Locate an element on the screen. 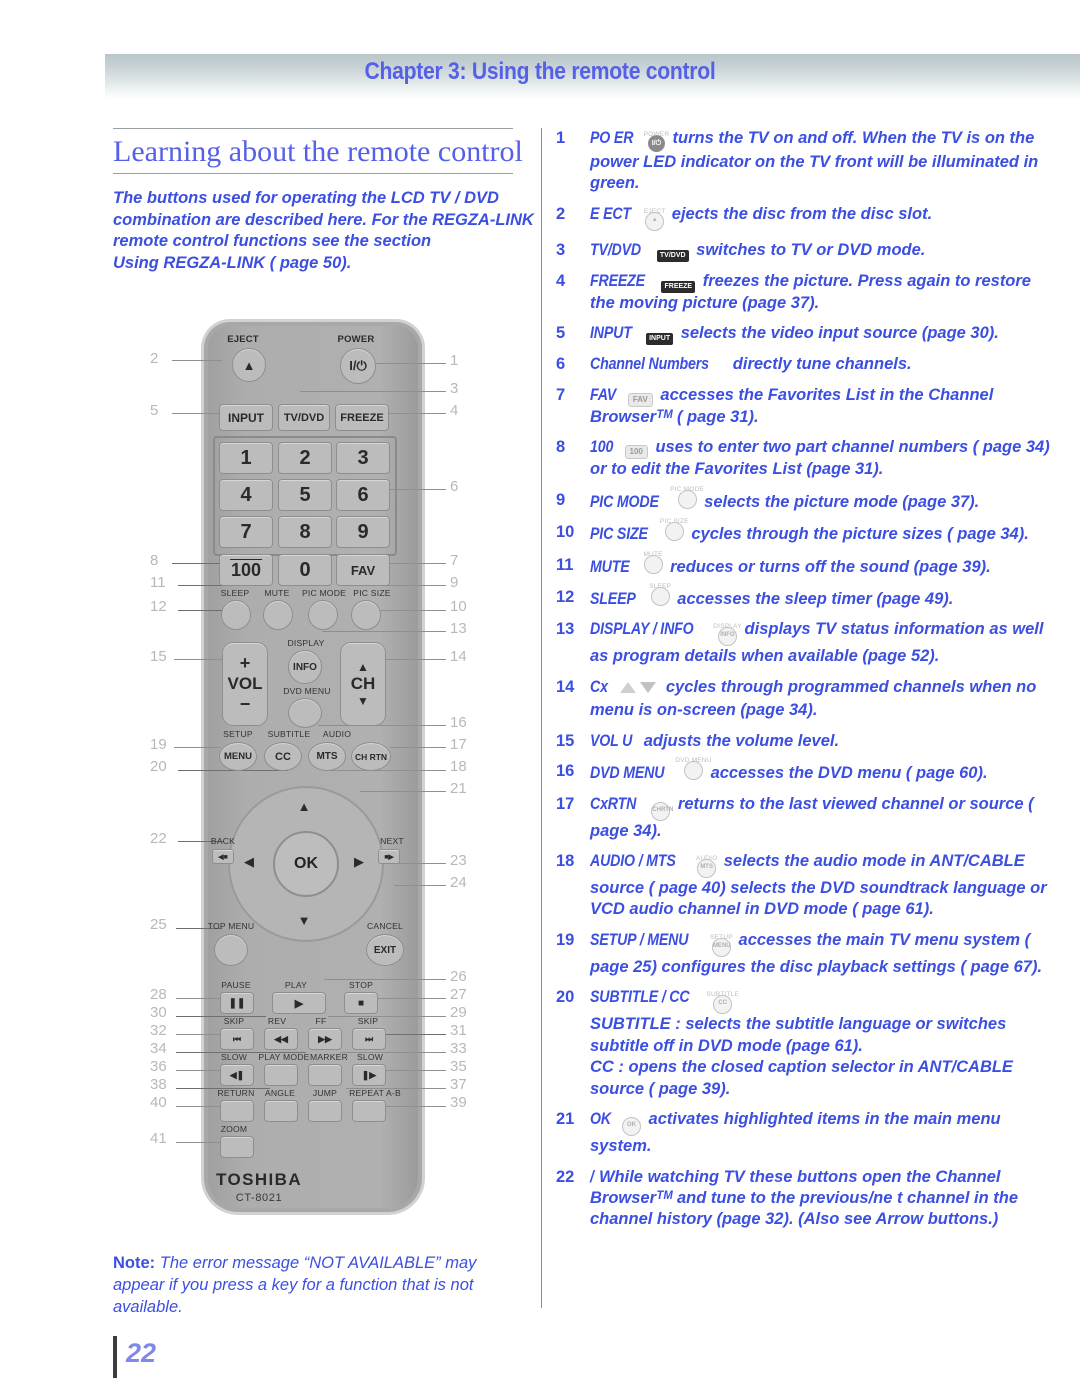  chip-superscript-label: EJECT is located at coordinates (654, 211).